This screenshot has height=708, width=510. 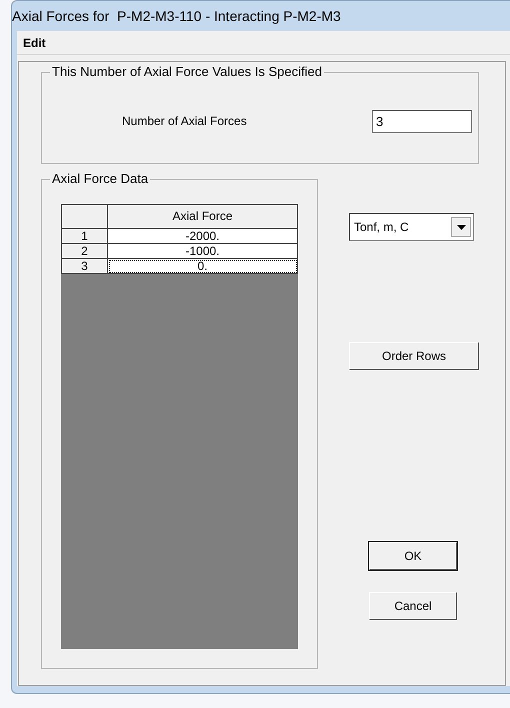 I want to click on column-header: Axial Force, so click(x=203, y=216).